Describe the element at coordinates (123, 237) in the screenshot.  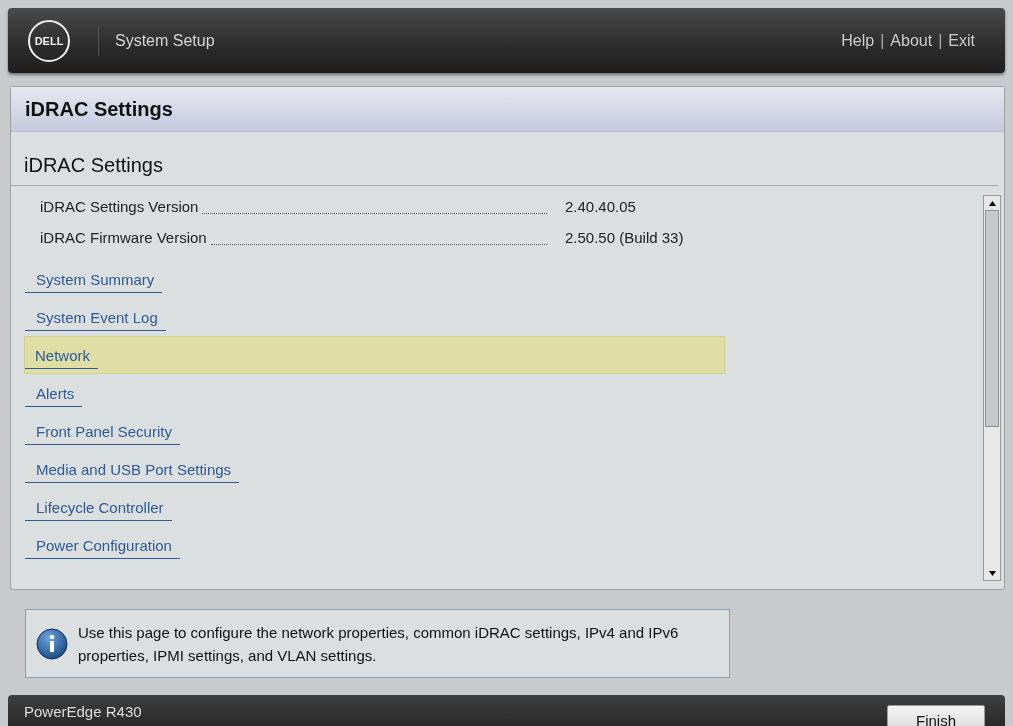
I see `field-label: iDRAC Firmware Version` at that location.